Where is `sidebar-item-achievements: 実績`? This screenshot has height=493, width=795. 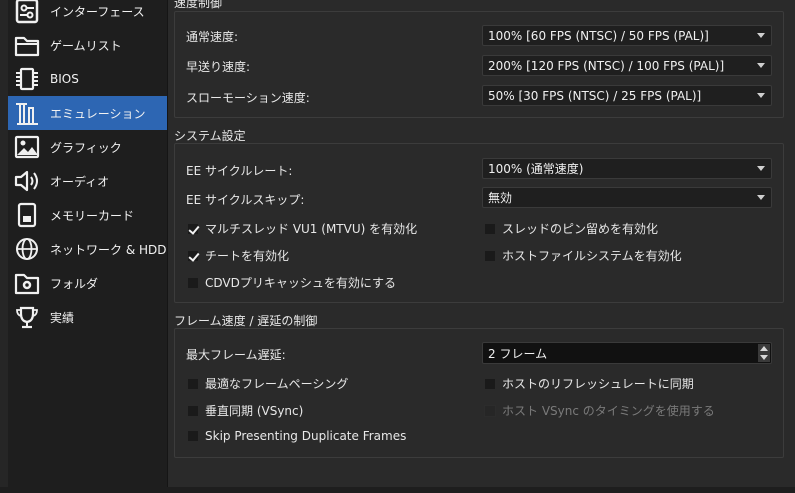
sidebar-item-achievements: 実績 is located at coordinates (87, 317).